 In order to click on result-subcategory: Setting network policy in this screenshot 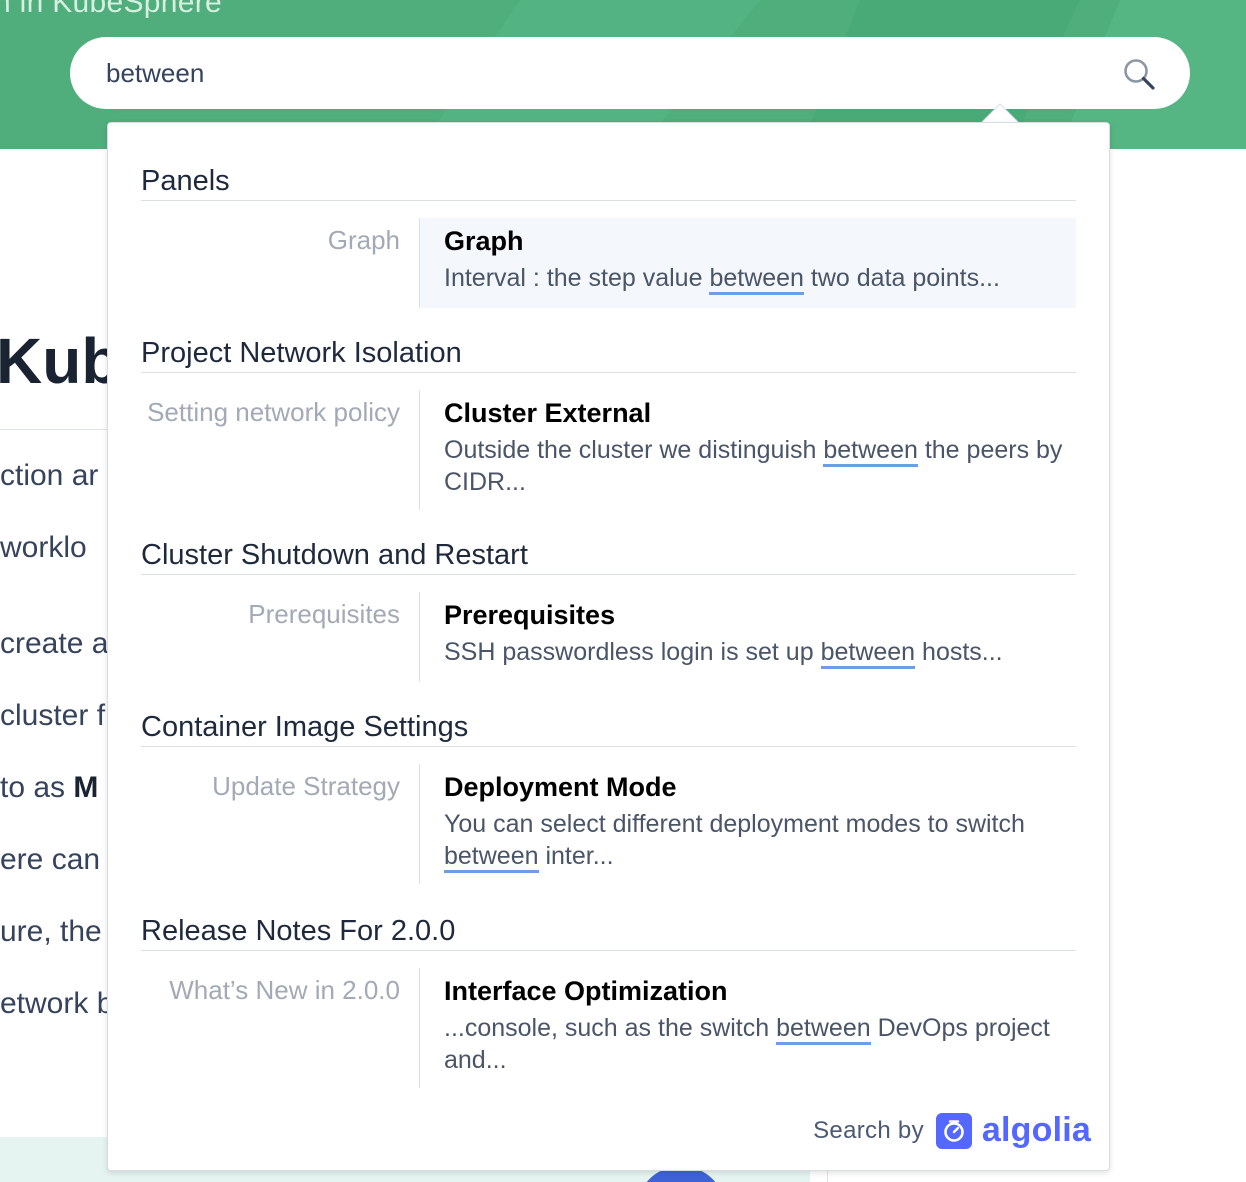, I will do `click(273, 412)`.